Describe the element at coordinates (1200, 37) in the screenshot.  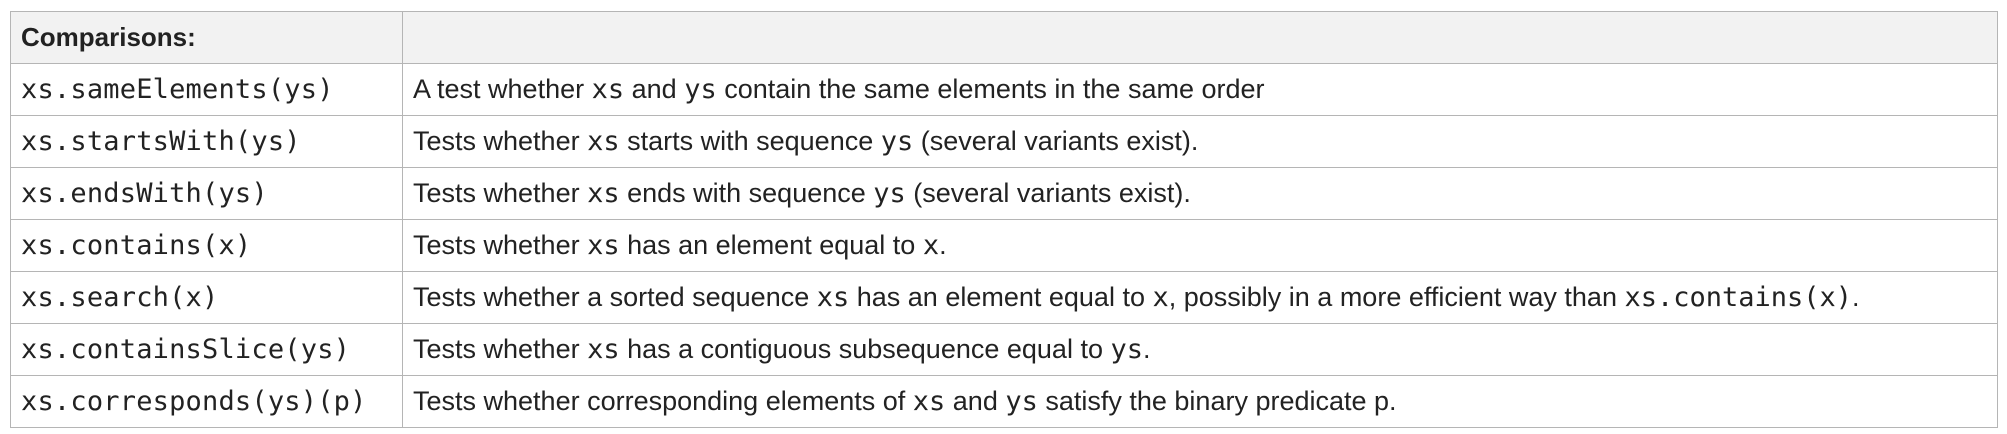
I see `header-empty-cell` at that location.